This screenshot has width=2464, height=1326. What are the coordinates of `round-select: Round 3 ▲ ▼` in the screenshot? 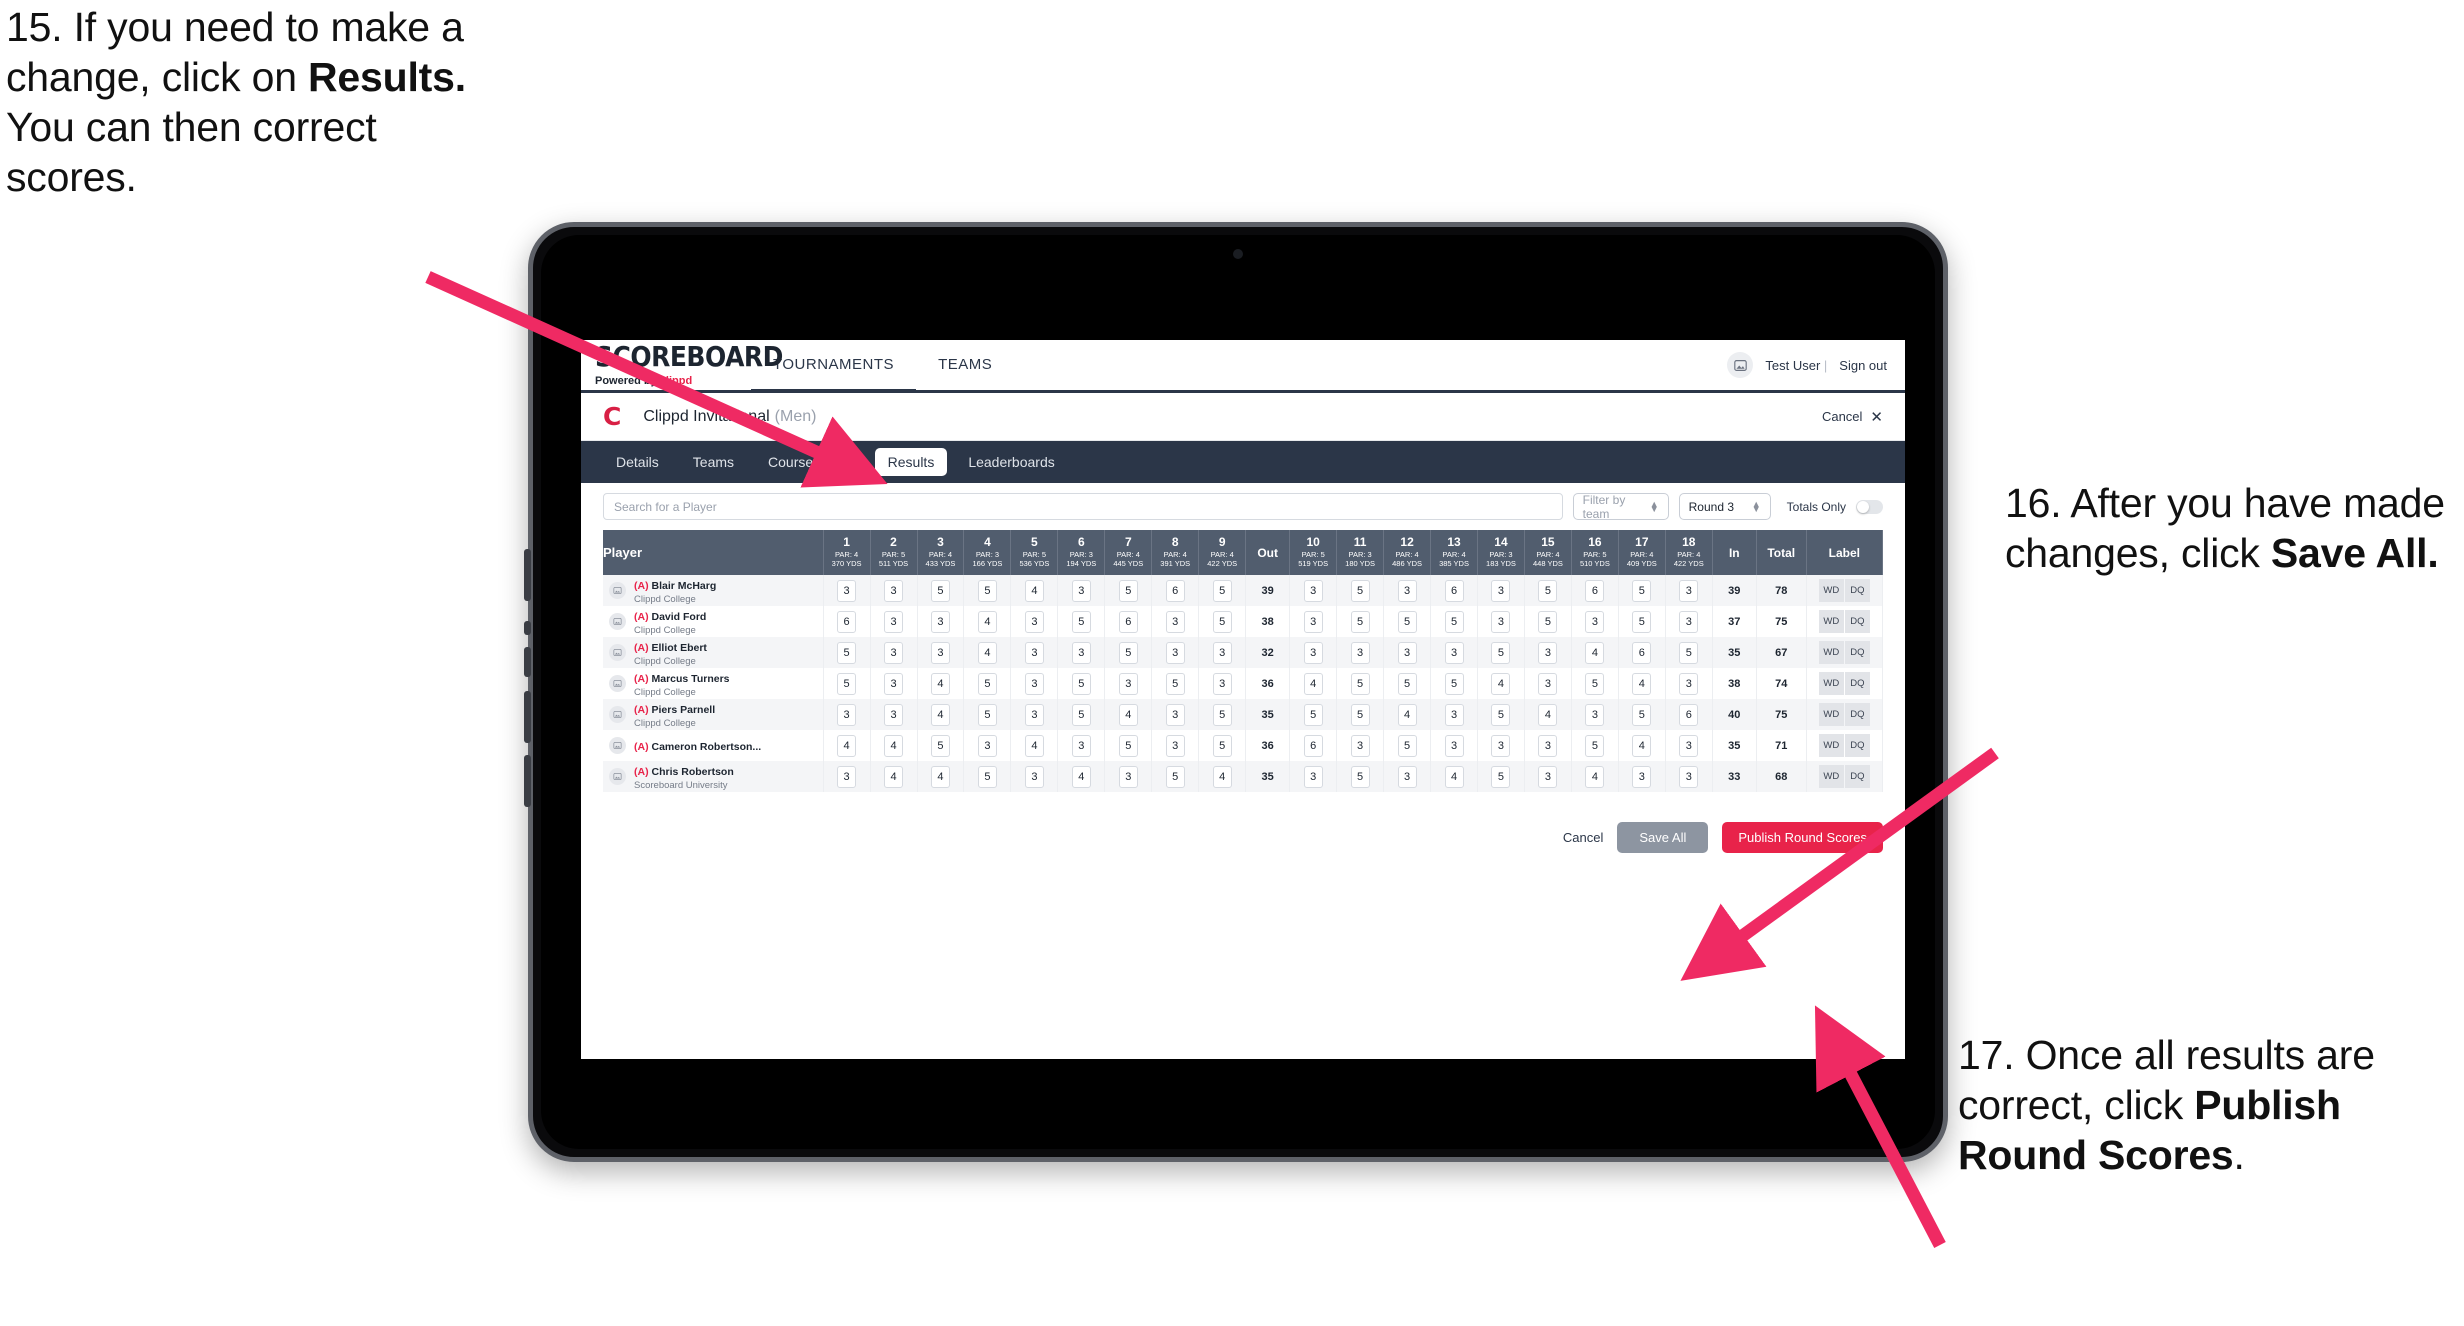 It's located at (1724, 506).